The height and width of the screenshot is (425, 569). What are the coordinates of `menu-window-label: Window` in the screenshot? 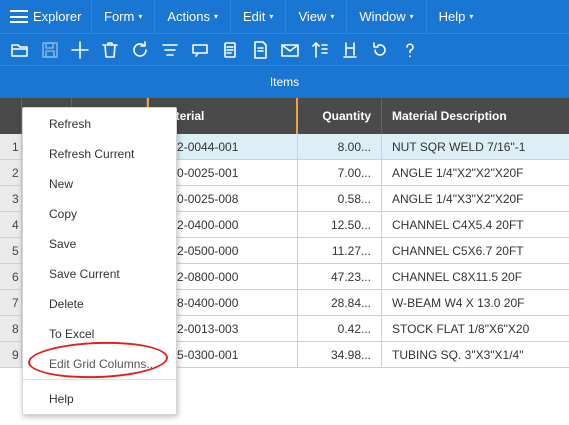 It's located at (382, 16).